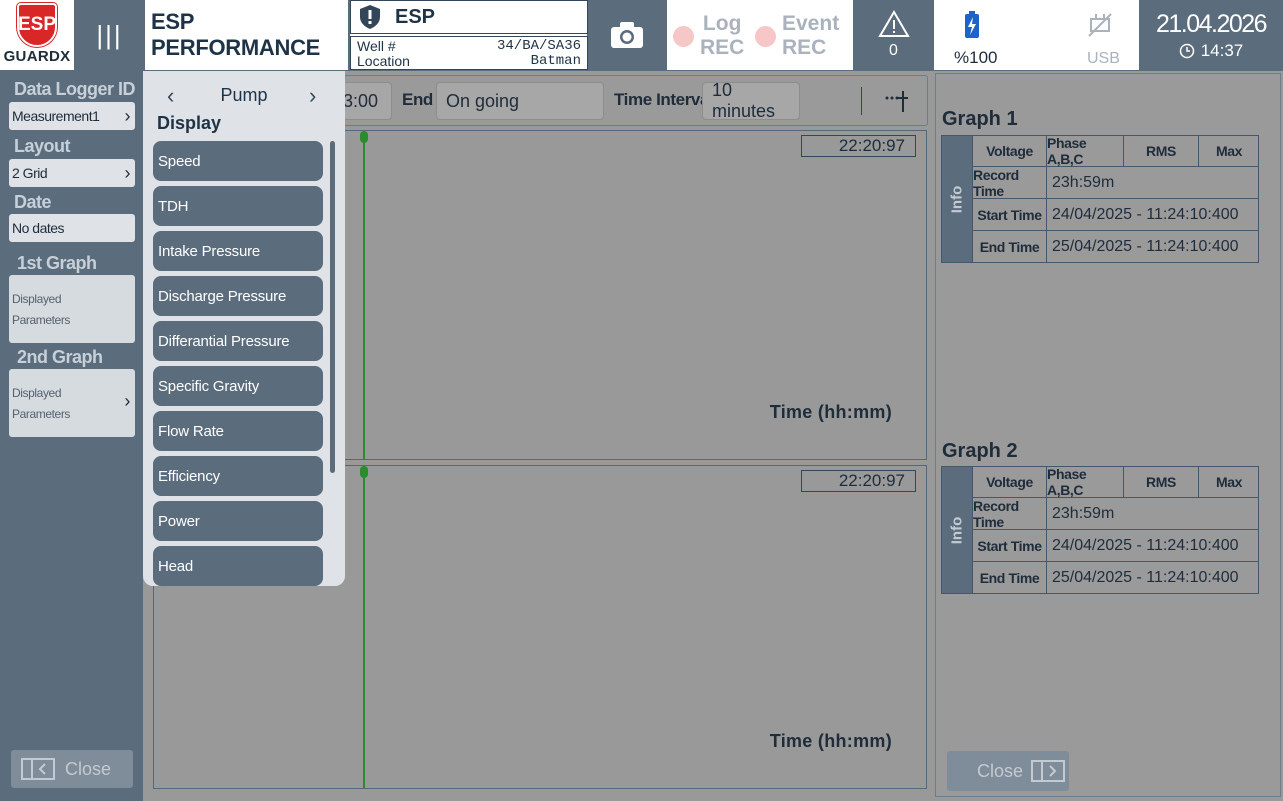 The image size is (1283, 801). Describe the element at coordinates (37, 299) in the screenshot. I see `graph1-params-line1: Displayed` at that location.